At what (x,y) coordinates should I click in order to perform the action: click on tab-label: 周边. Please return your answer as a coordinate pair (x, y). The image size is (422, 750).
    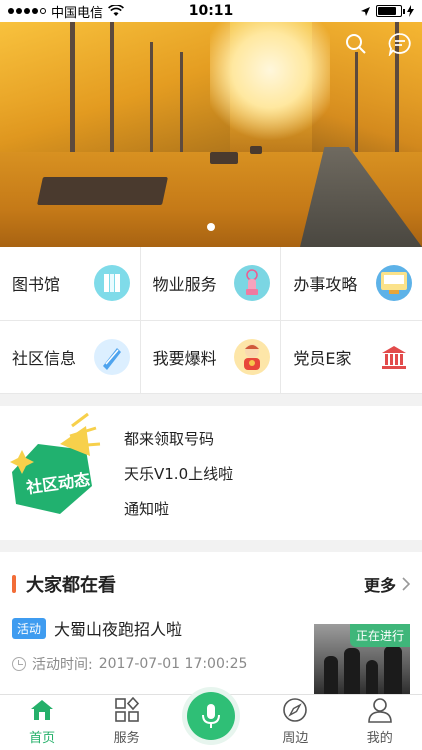
    Looking at the image, I should click on (295, 738).